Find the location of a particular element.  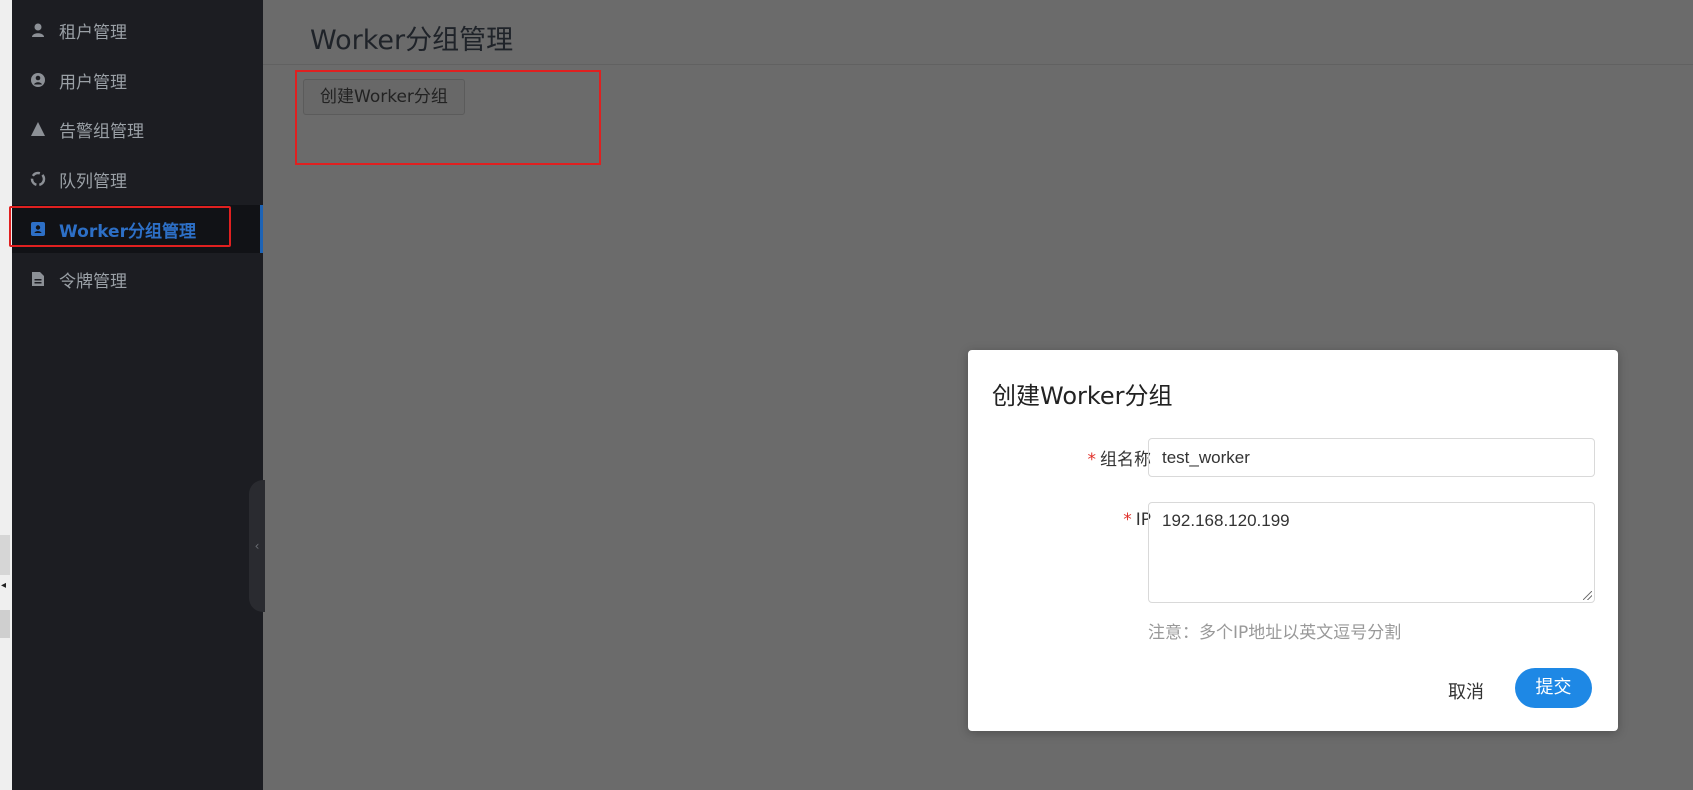

chevron-left-icon: ‹ is located at coordinates (257, 546).